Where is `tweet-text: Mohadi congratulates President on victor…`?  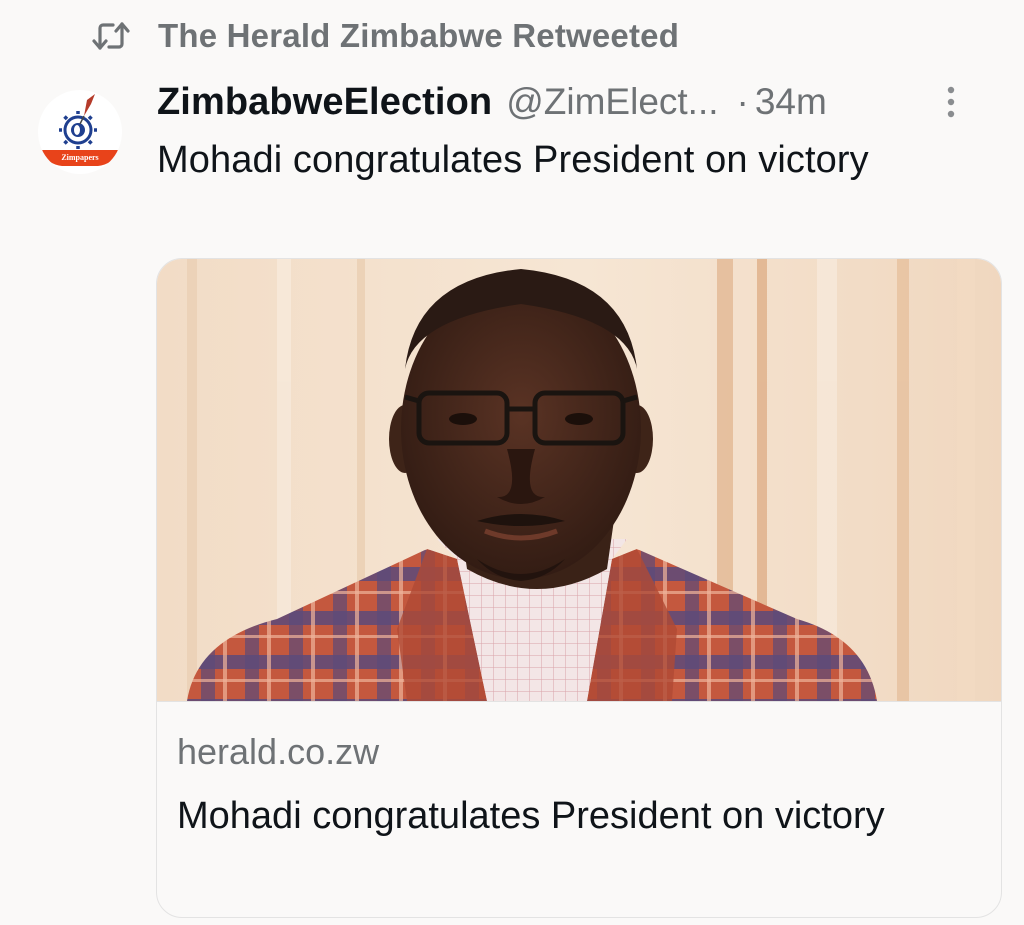 tweet-text: Mohadi congratulates President on victor… is located at coordinates (513, 160).